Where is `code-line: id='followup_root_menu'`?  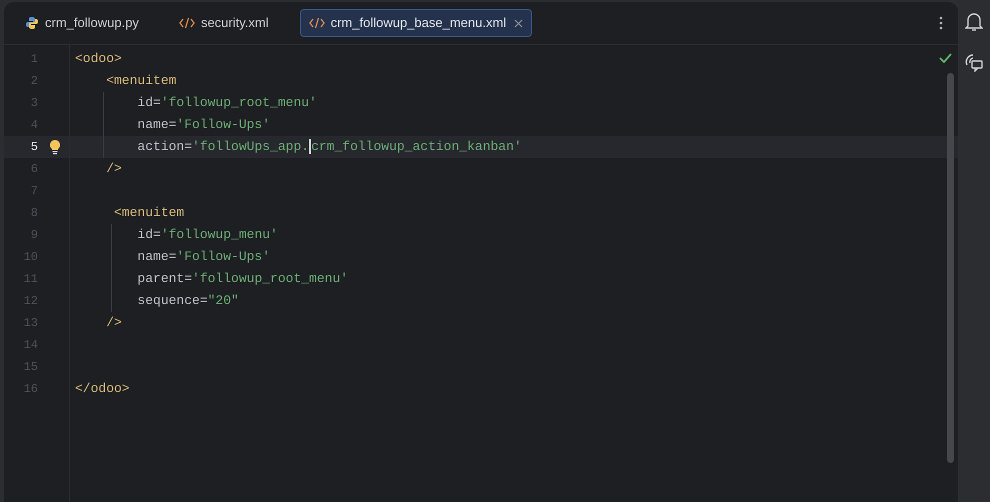 code-line: id='followup_root_menu' is located at coordinates (226, 103).